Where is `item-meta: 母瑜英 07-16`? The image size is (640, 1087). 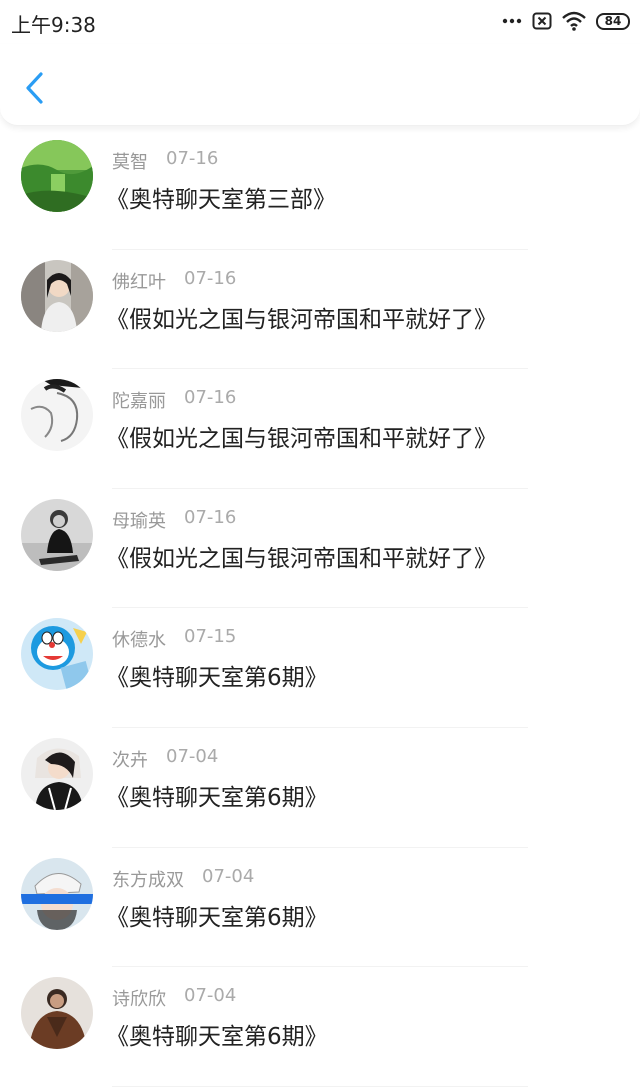 item-meta: 母瑜英 07-16 is located at coordinates (174, 520).